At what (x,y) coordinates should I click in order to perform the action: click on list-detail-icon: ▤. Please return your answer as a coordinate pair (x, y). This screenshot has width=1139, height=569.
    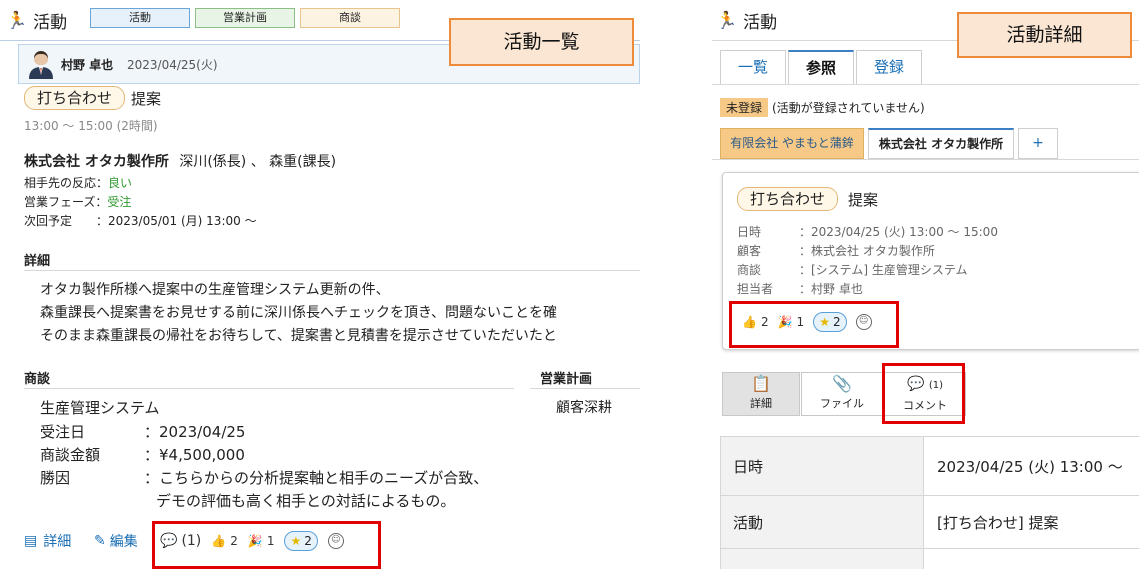
    Looking at the image, I should click on (31, 541).